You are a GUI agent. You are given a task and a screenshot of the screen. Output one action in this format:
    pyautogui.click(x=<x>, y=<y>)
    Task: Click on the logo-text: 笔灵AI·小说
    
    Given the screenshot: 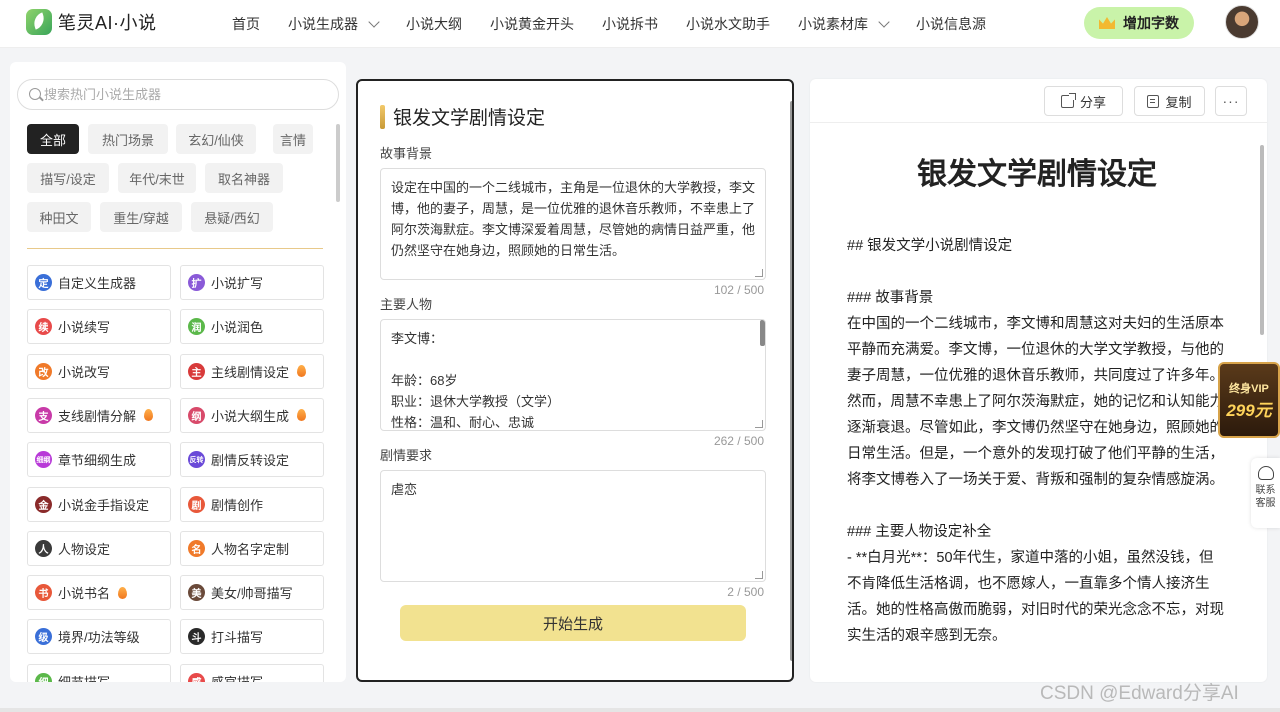 What is the action you would take?
    pyautogui.click(x=107, y=23)
    